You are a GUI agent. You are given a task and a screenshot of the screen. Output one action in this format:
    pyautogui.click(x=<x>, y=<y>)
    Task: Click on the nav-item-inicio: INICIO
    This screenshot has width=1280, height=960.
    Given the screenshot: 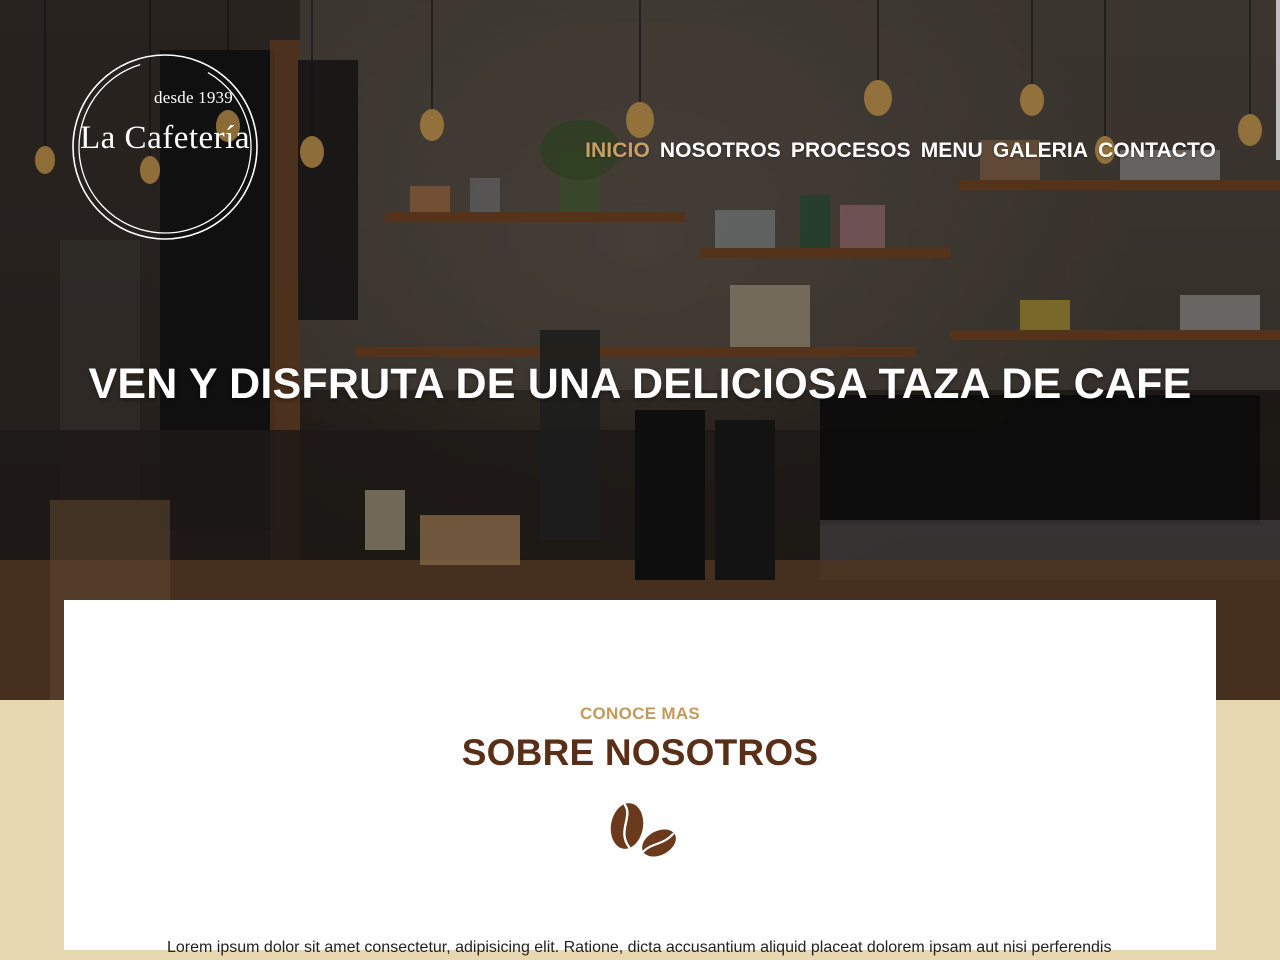 What is the action you would take?
    pyautogui.click(x=617, y=151)
    